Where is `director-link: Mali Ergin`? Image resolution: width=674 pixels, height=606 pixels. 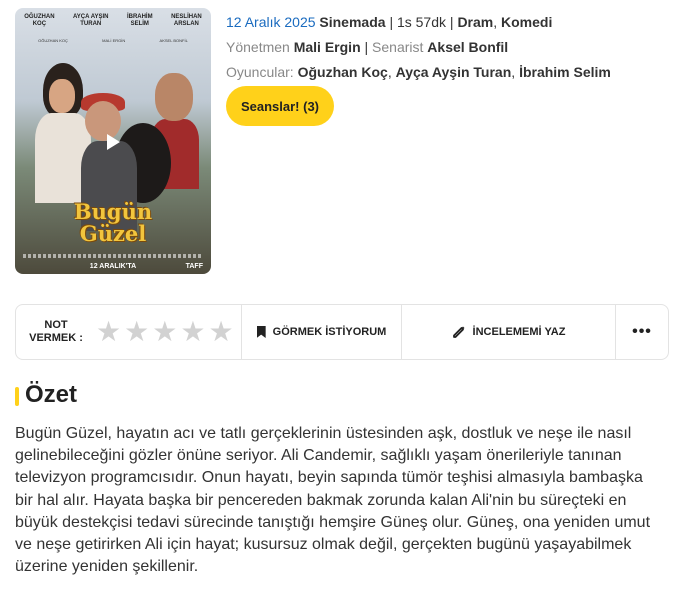
director-link: Mali Ergin is located at coordinates (327, 47).